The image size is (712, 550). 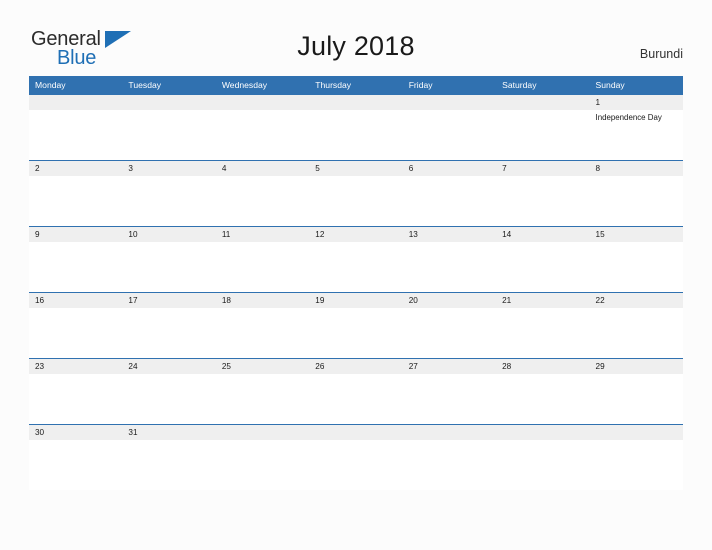 What do you see at coordinates (661, 54) in the screenshot?
I see `country-label: Burundi` at bounding box center [661, 54].